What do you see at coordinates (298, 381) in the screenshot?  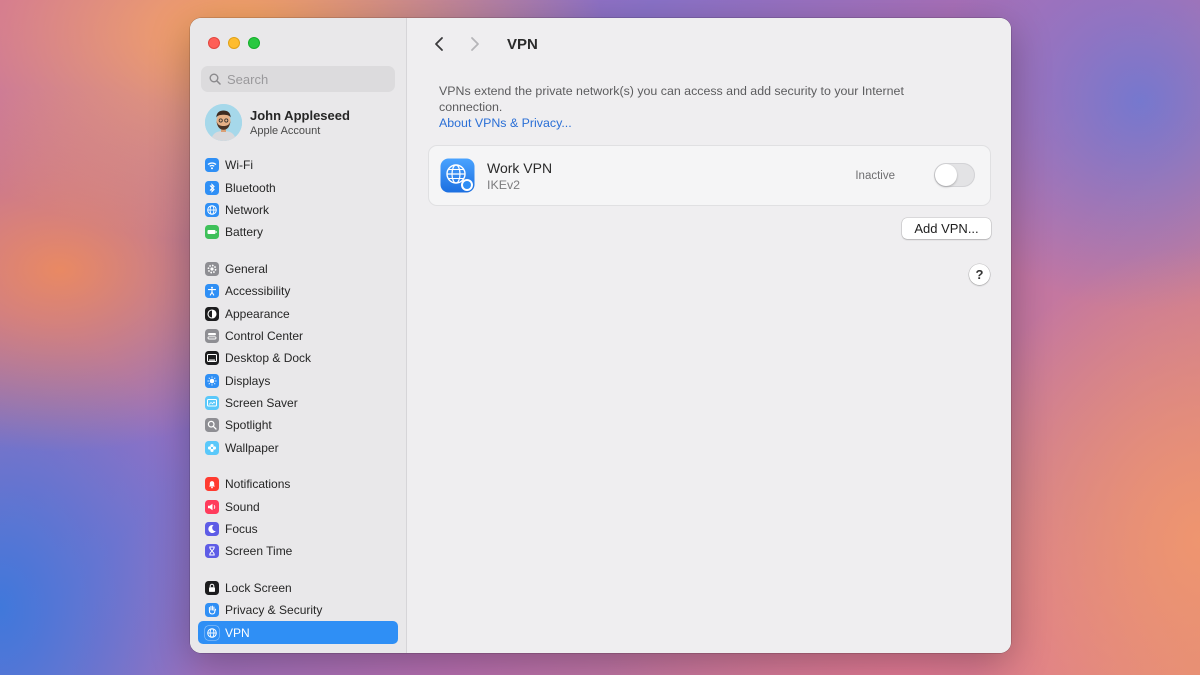 I see `sidebar-item-displays: Displays` at bounding box center [298, 381].